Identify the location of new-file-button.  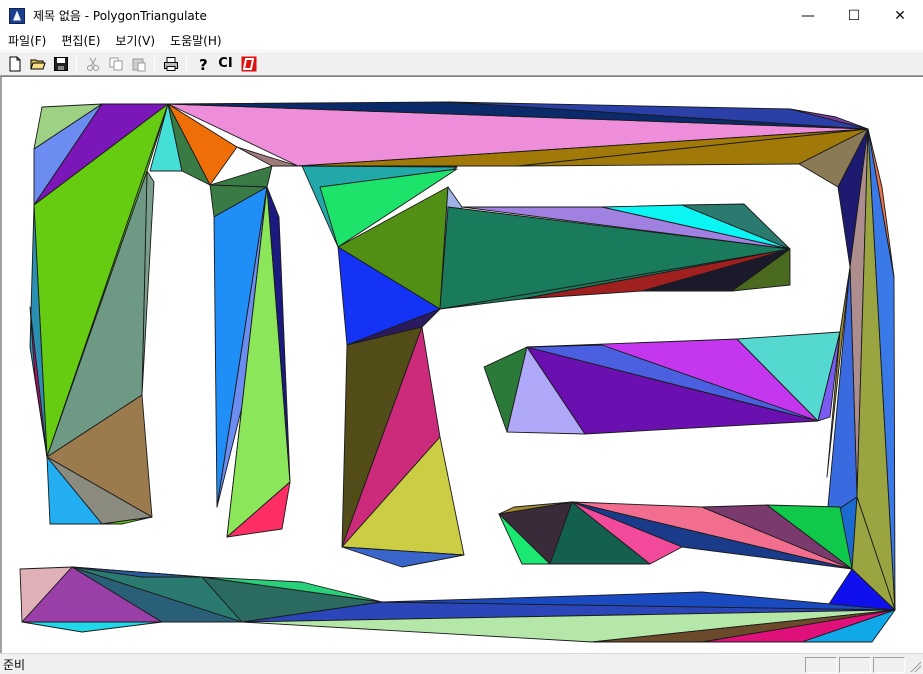
(14, 64).